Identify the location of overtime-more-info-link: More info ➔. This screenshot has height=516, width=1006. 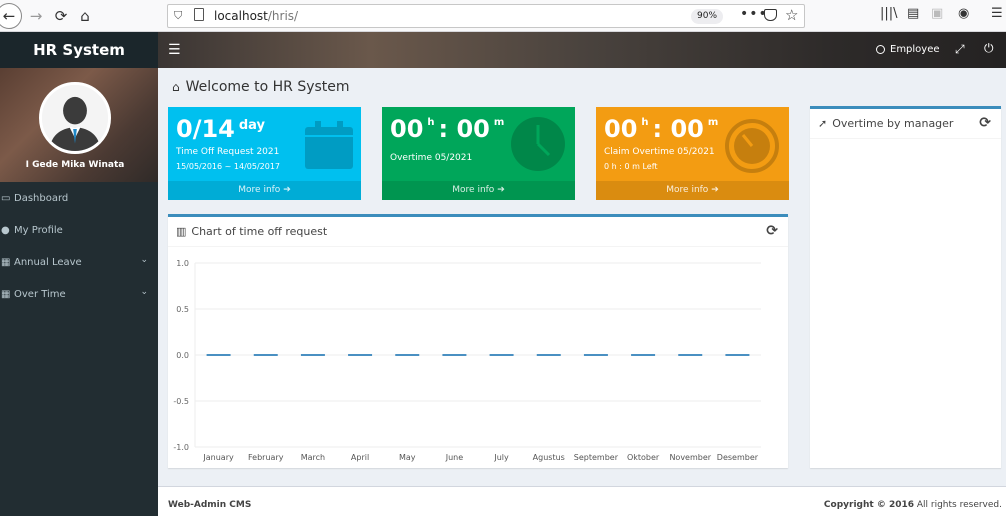
(478, 190).